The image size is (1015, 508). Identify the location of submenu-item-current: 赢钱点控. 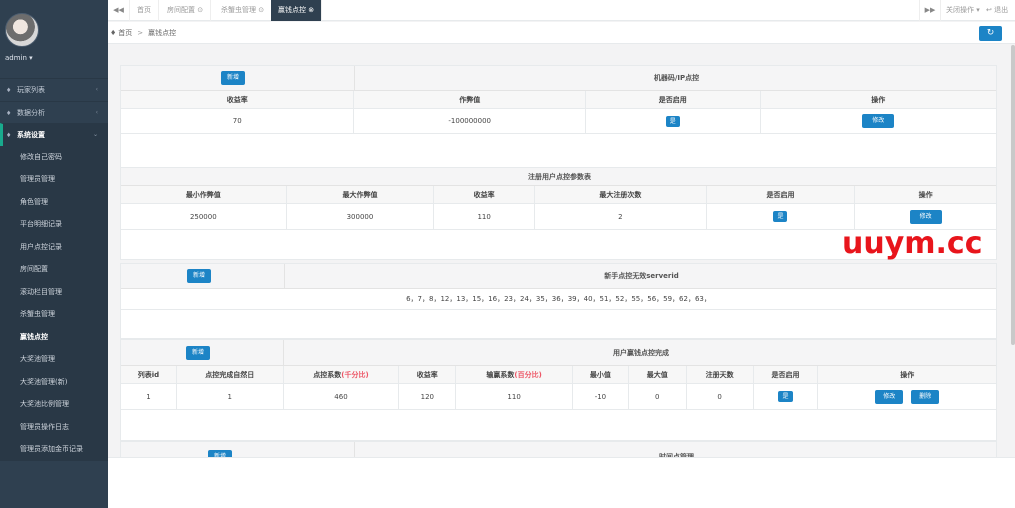
(54, 337).